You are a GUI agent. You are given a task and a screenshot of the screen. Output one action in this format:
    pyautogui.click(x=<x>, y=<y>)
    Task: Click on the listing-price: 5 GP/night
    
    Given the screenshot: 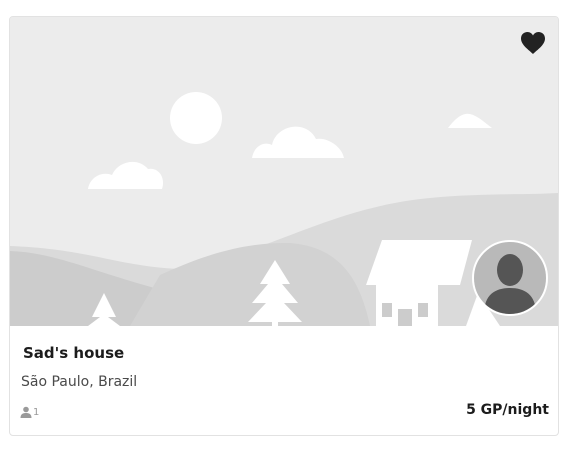 What is the action you would take?
    pyautogui.click(x=507, y=410)
    